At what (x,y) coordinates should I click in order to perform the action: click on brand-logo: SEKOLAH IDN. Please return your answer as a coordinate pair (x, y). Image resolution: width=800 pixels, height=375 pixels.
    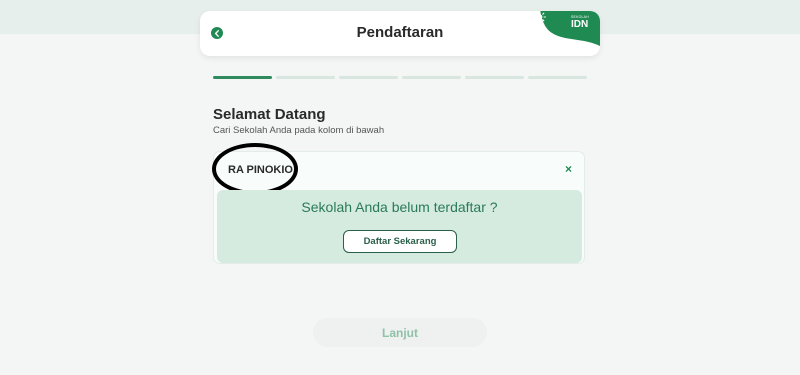
    Looking at the image, I should click on (567, 33).